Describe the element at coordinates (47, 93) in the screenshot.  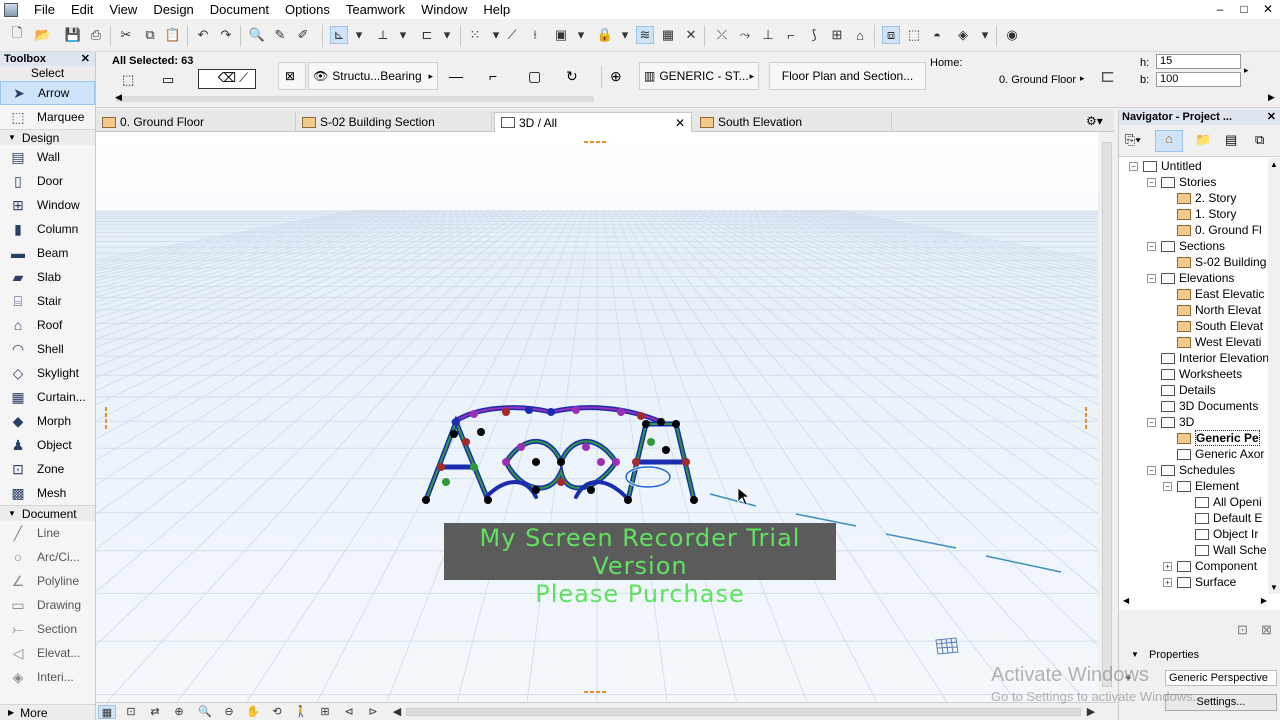
I see `tool-arrow: ➤ Arrow` at that location.